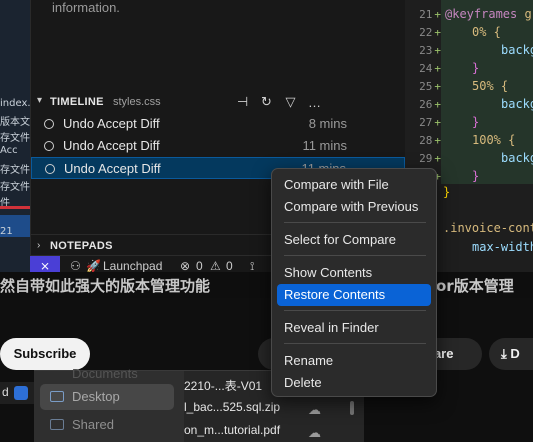  Describe the element at coordinates (9, 150) in the screenshot. I see `bg-fragment: Acc` at that location.